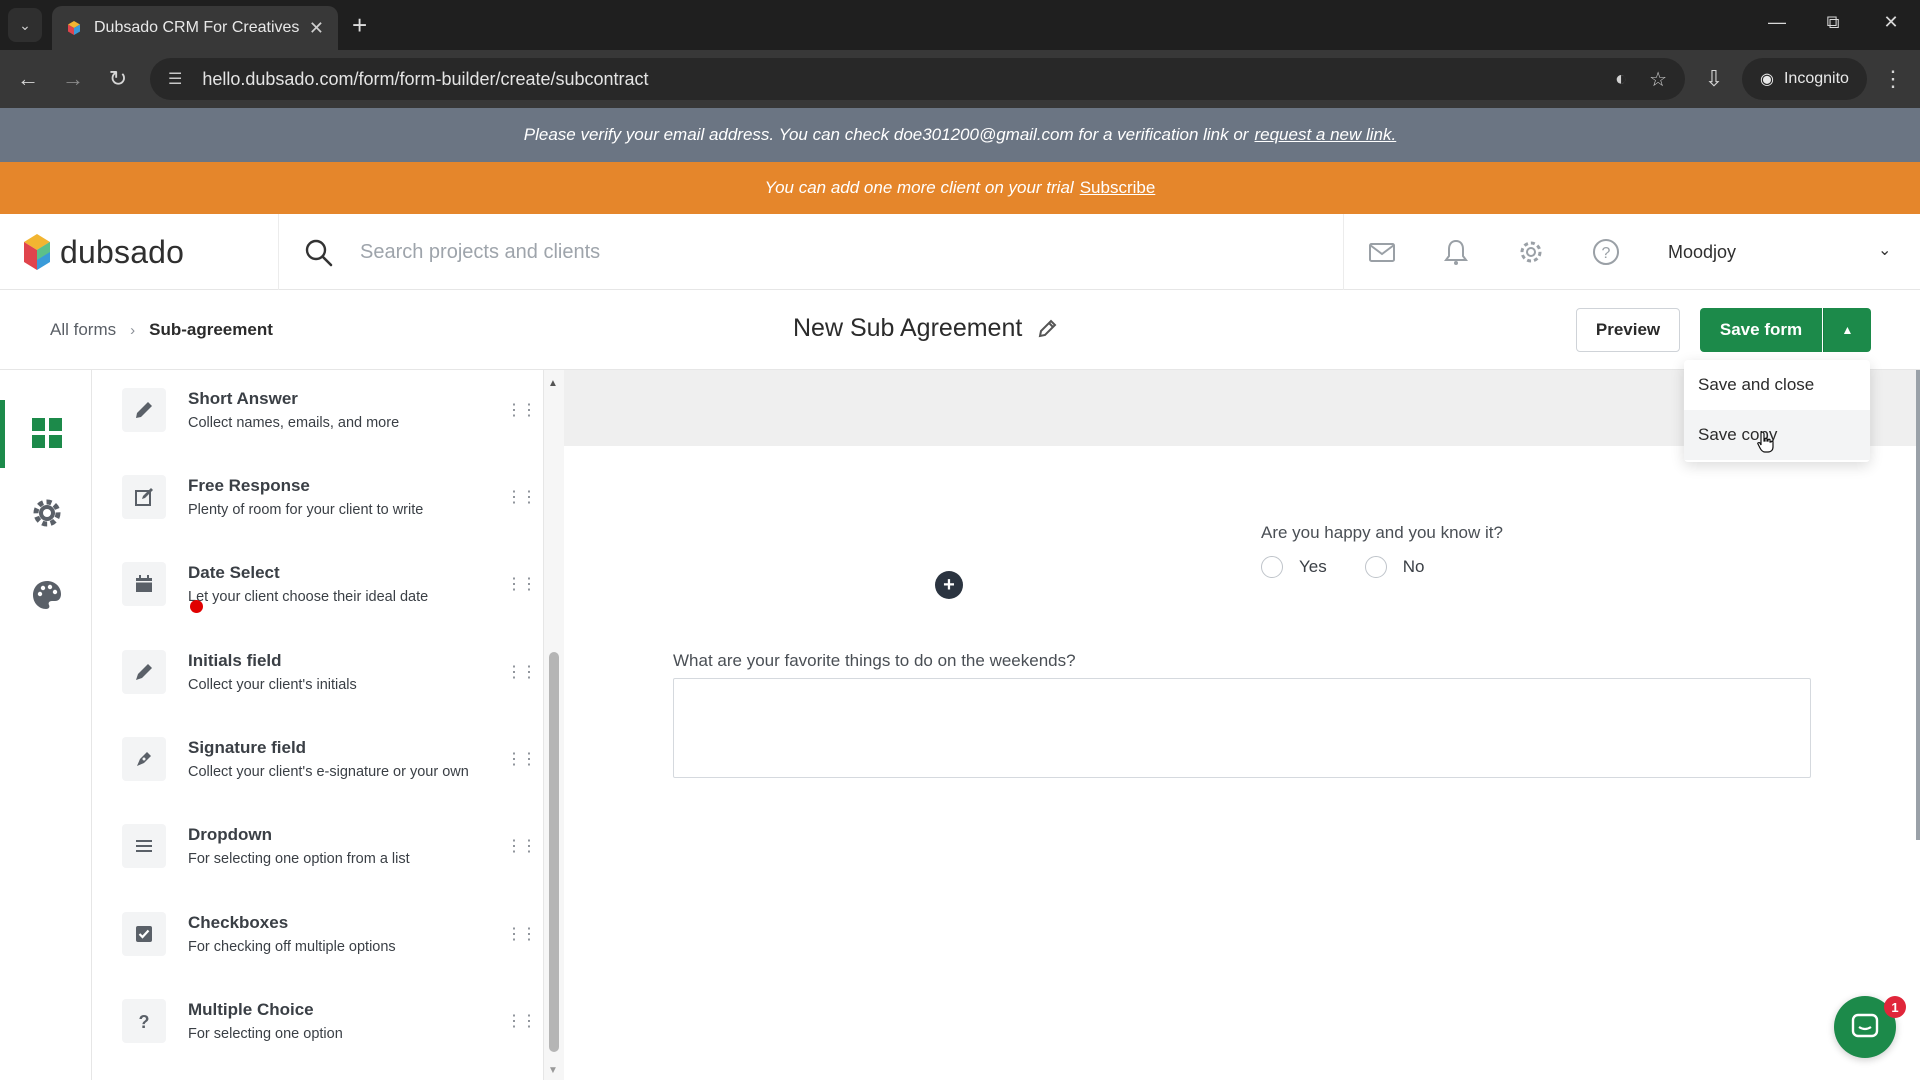 The image size is (1920, 1080). I want to click on forward-icon: →, so click(73, 79).